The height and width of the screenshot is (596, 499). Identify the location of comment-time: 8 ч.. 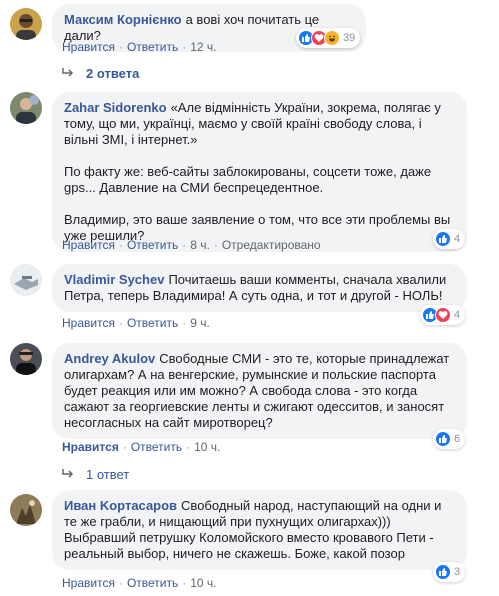
(200, 245).